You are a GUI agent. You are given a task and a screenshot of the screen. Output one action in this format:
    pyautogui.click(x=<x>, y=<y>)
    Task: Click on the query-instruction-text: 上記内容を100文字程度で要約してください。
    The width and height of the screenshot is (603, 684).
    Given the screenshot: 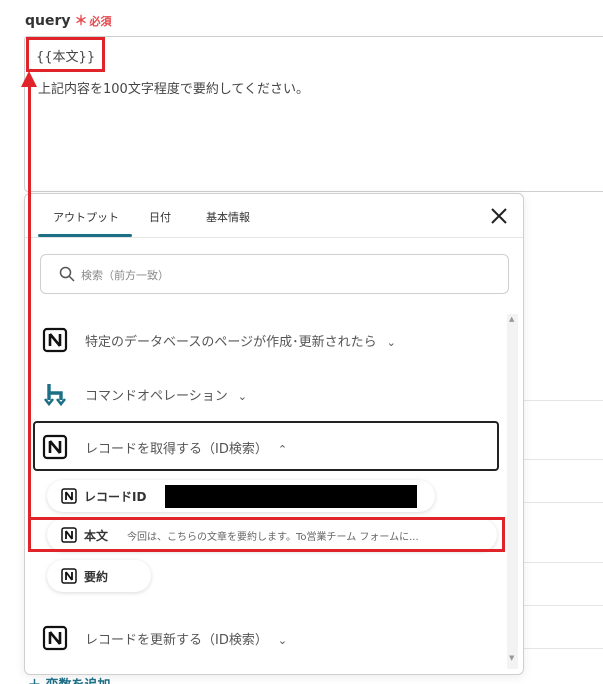 What is the action you would take?
    pyautogui.click(x=174, y=89)
    